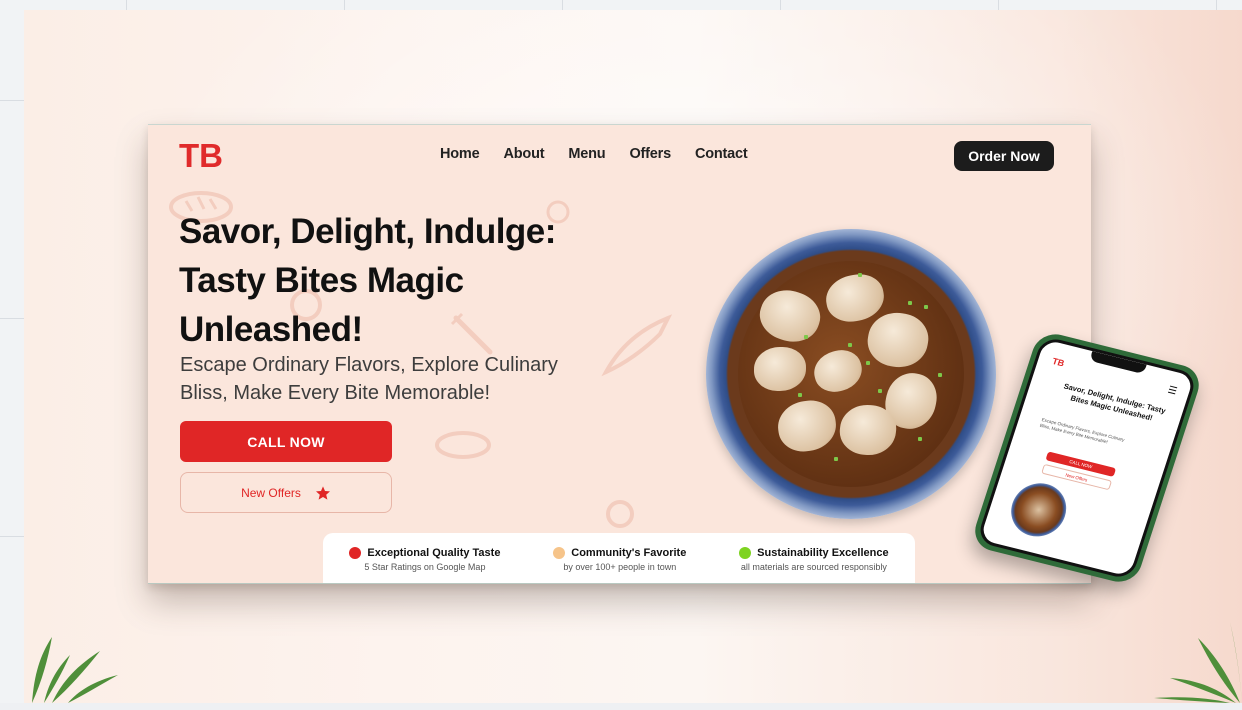 The height and width of the screenshot is (710, 1242). What do you see at coordinates (286, 441) in the screenshot?
I see `call-now-button: CALL NOW` at bounding box center [286, 441].